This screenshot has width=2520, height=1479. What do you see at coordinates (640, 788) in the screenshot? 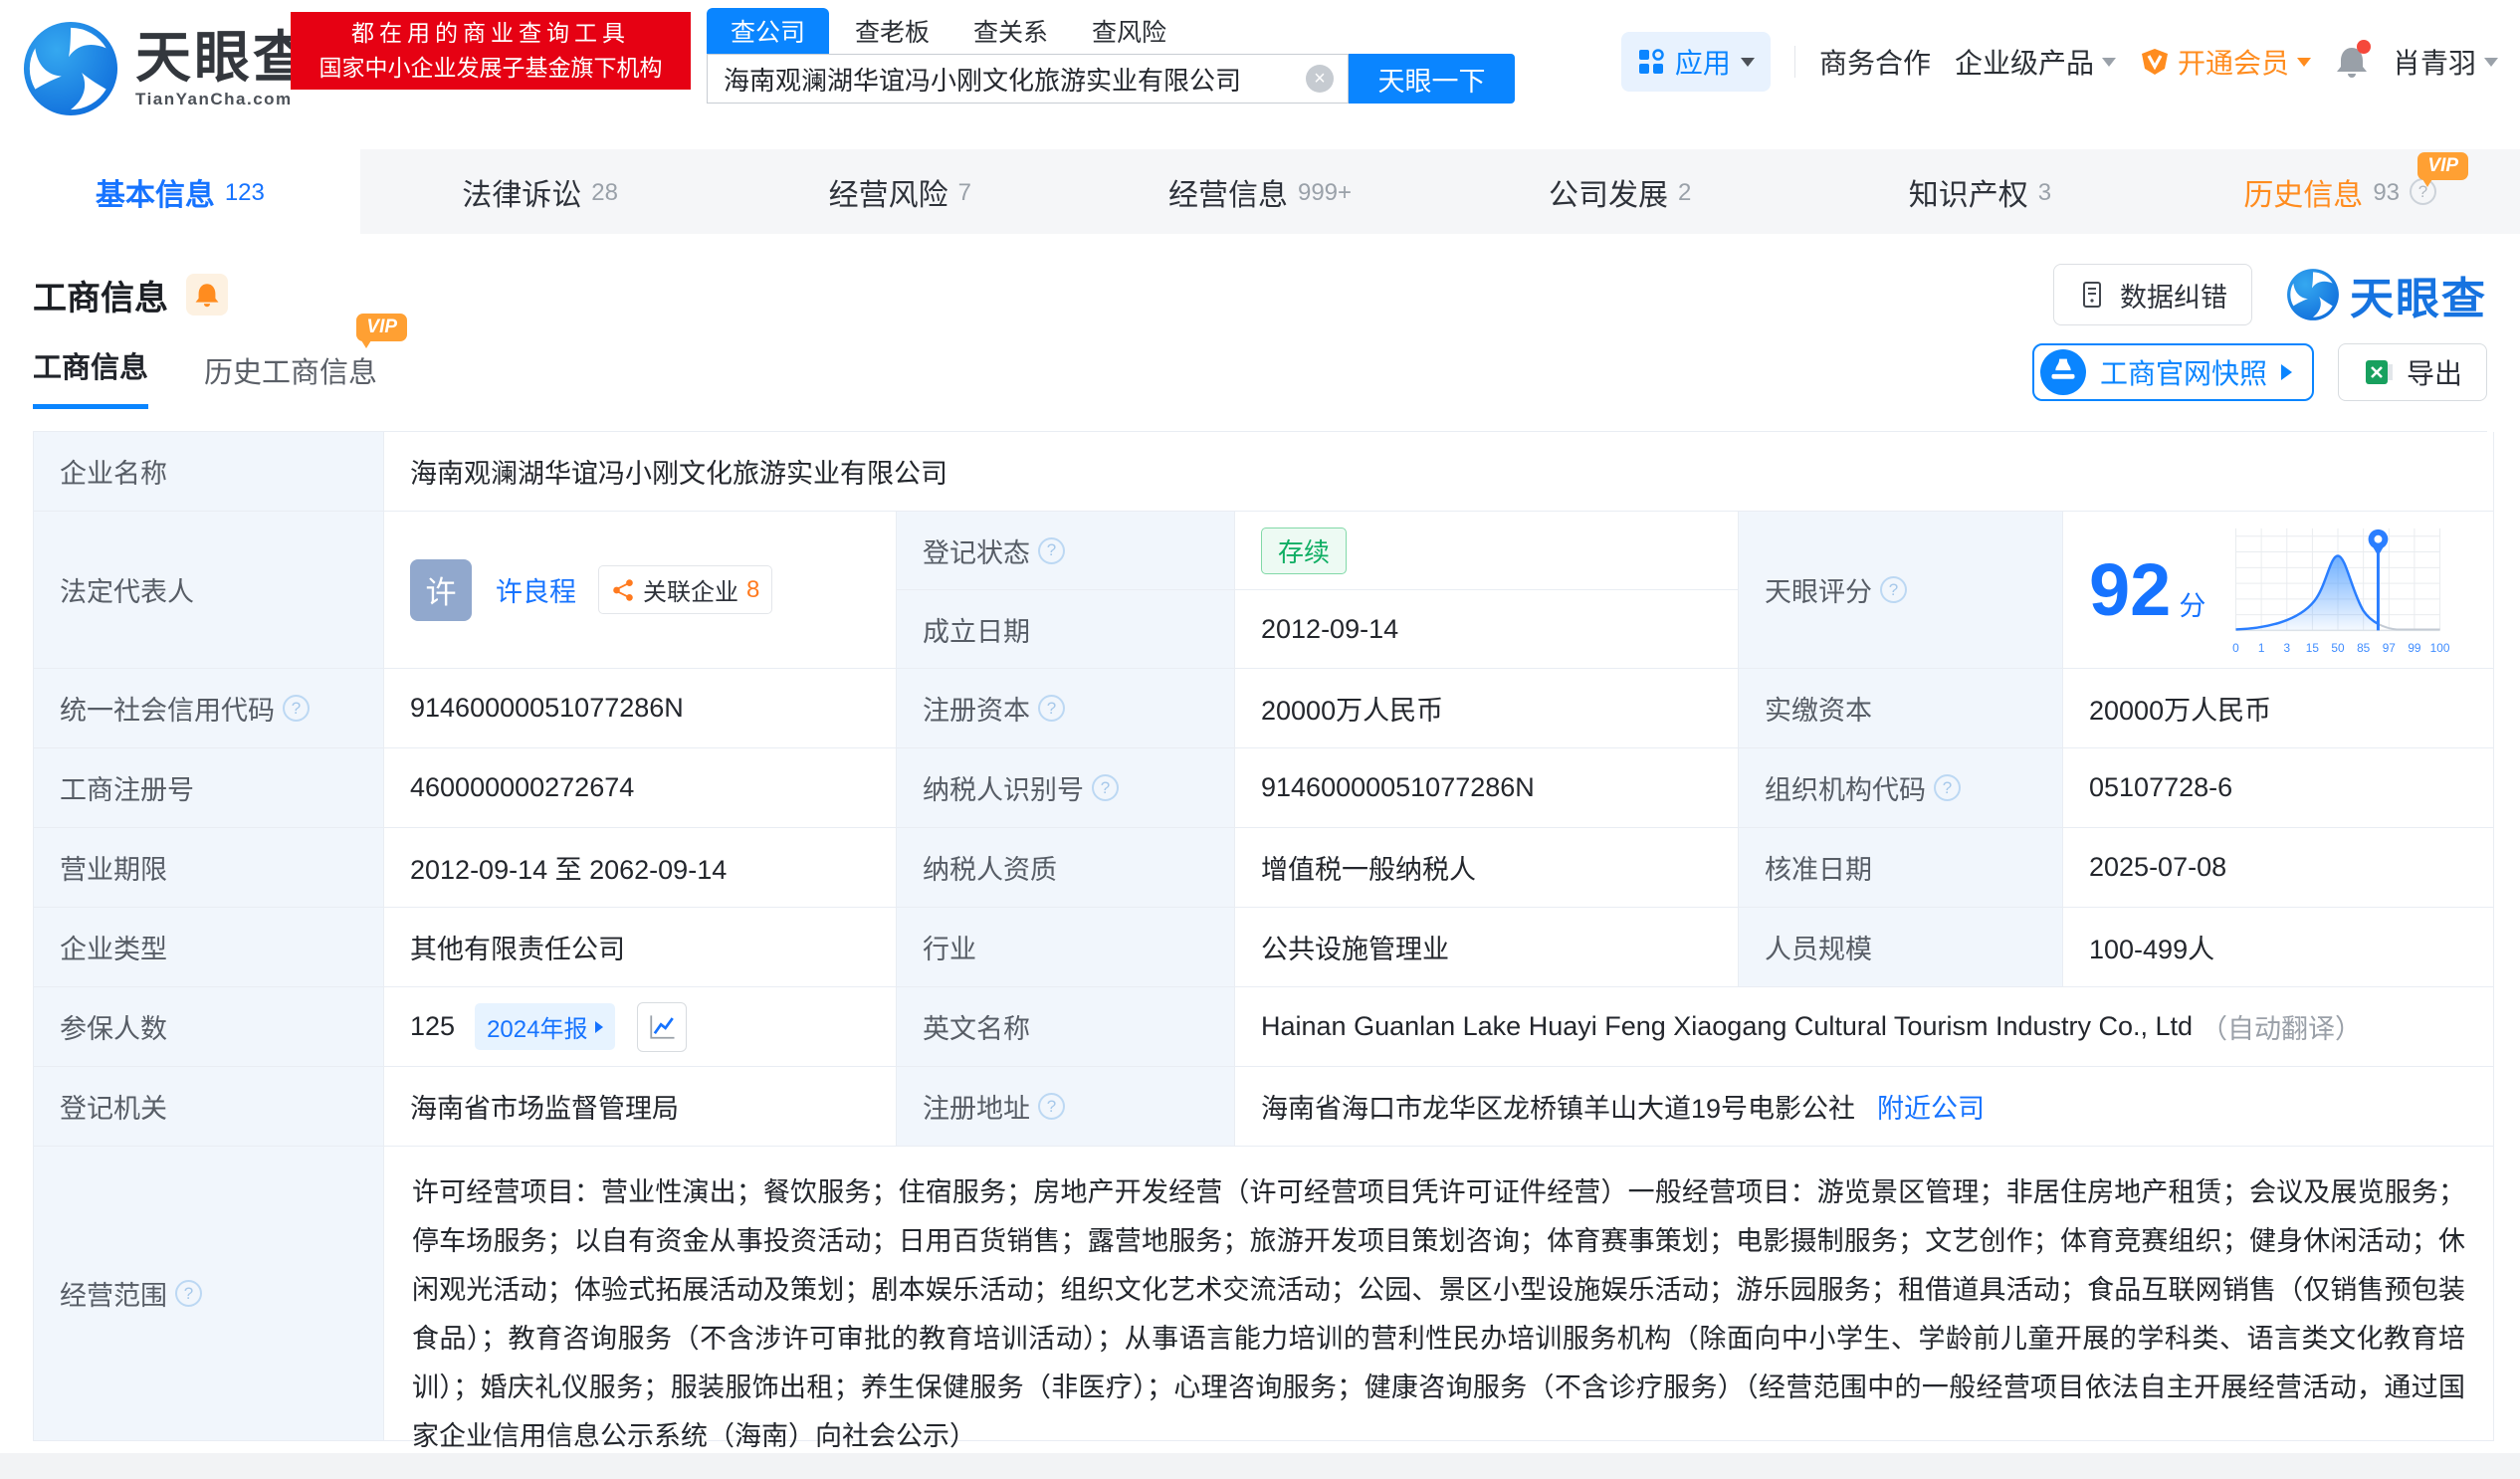
I see `field-value-reg-number: 460000000272674` at bounding box center [640, 788].